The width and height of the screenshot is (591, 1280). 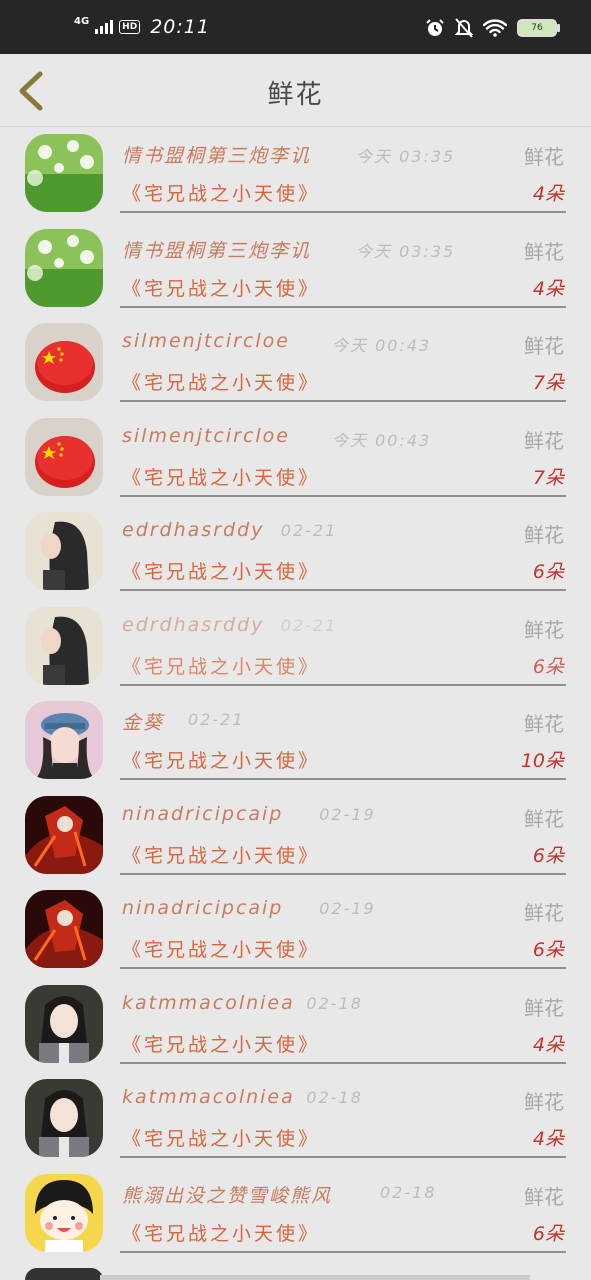 I want to click on list-item: 金葵 02-21 鲜花 《宅兄战之小天使》 10朵, so click(x=295, y=741).